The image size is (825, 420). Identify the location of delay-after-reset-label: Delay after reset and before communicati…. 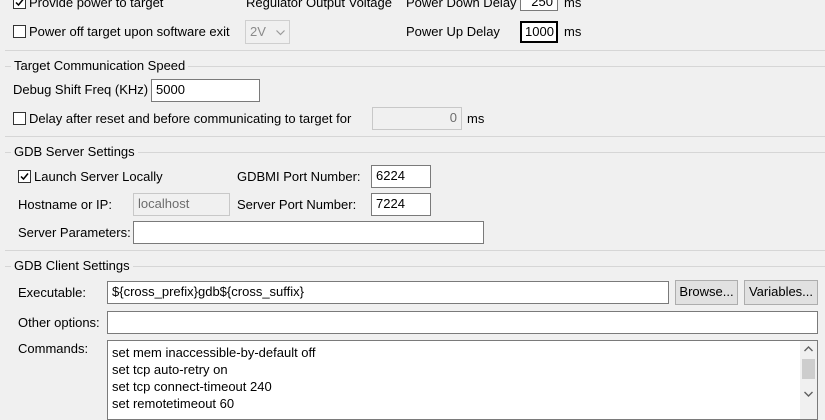
(190, 118).